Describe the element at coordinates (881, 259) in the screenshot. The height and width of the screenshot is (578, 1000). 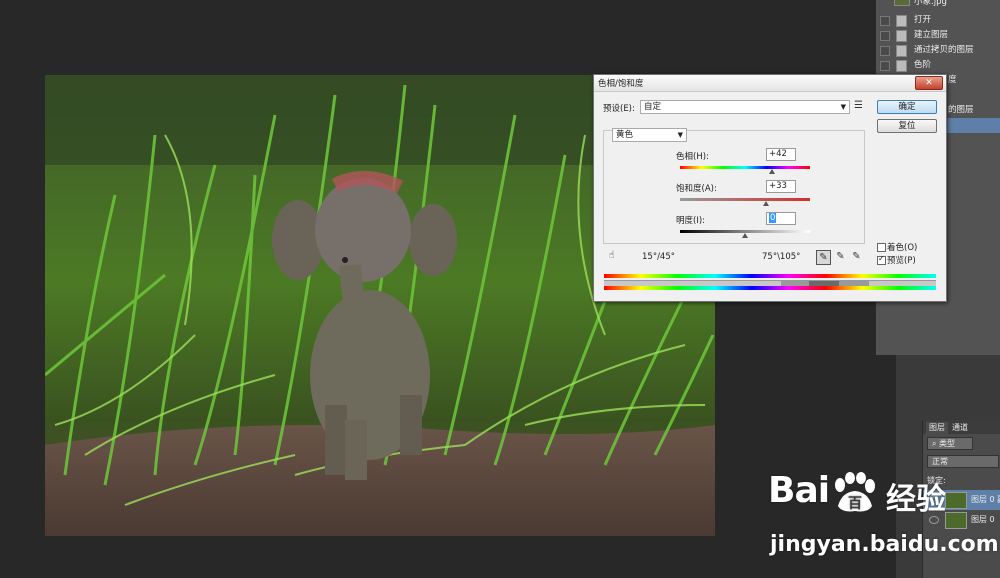
I see `preview-checkbox` at that location.